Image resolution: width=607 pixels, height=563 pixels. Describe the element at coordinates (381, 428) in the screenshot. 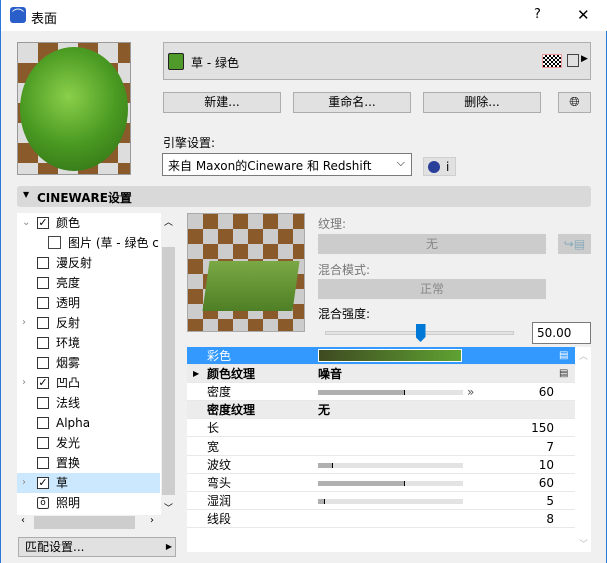

I see `property-row: 长 150` at that location.